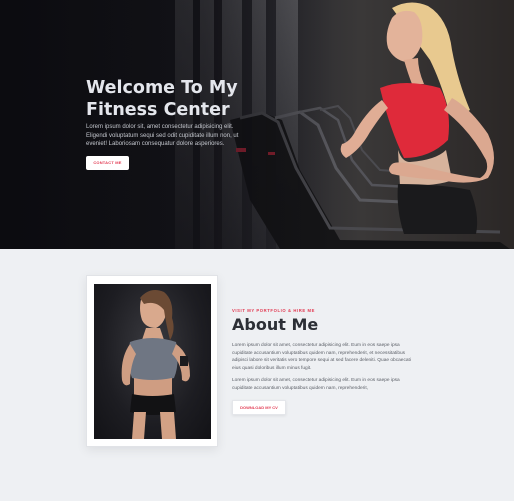 This screenshot has width=514, height=501. Describe the element at coordinates (275, 324) in the screenshot. I see `about-heading: About Me` at that location.